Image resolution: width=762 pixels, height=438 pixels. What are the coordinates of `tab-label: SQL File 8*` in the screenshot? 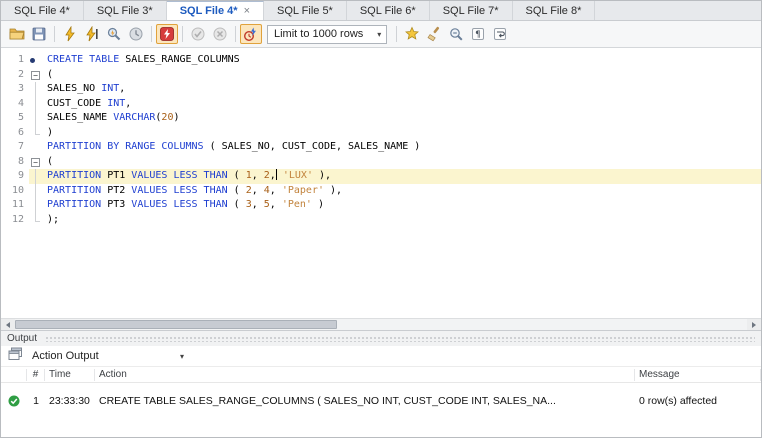 It's located at (553, 10).